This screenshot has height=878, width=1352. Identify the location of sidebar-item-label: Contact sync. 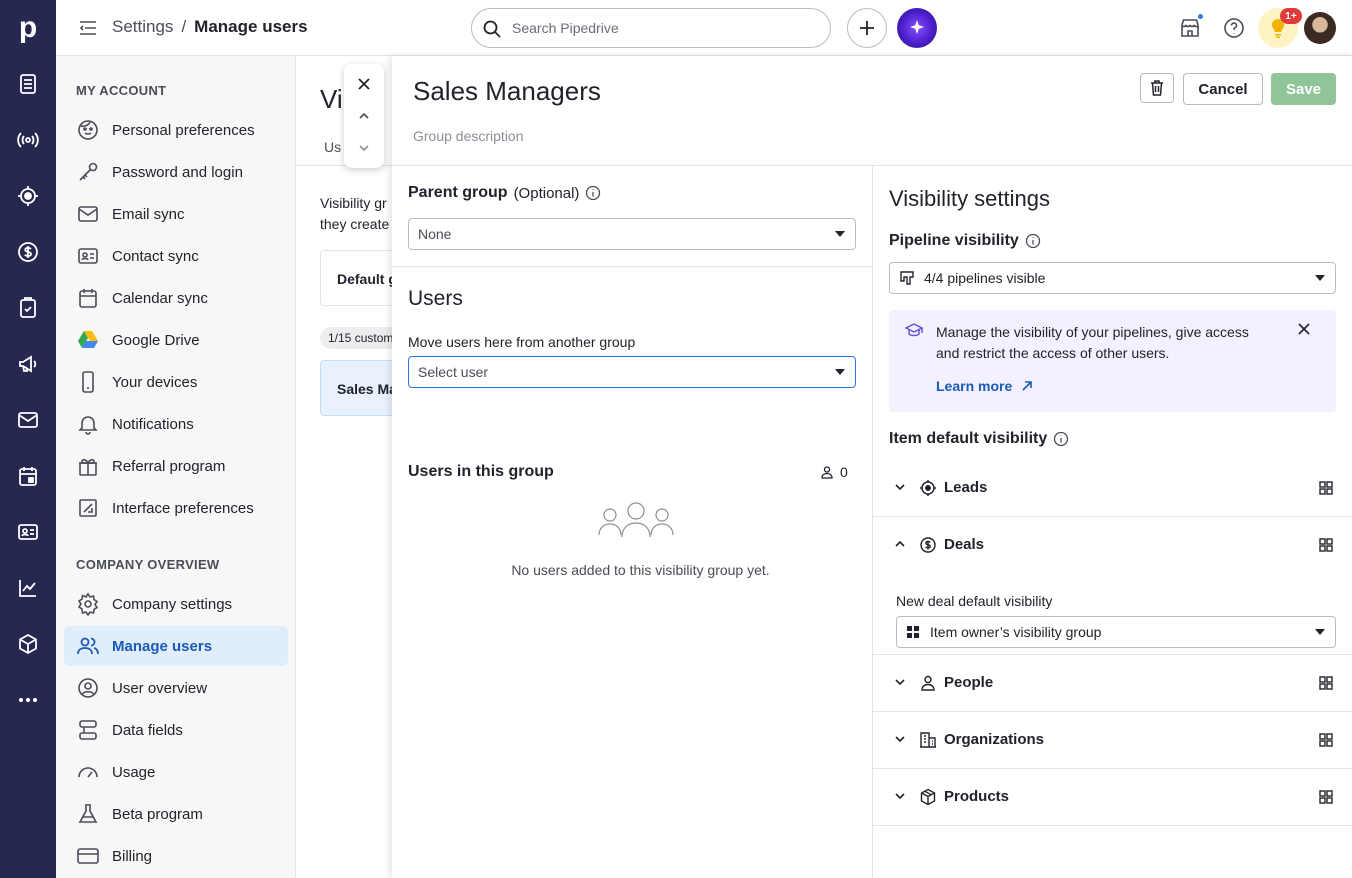
(155, 256).